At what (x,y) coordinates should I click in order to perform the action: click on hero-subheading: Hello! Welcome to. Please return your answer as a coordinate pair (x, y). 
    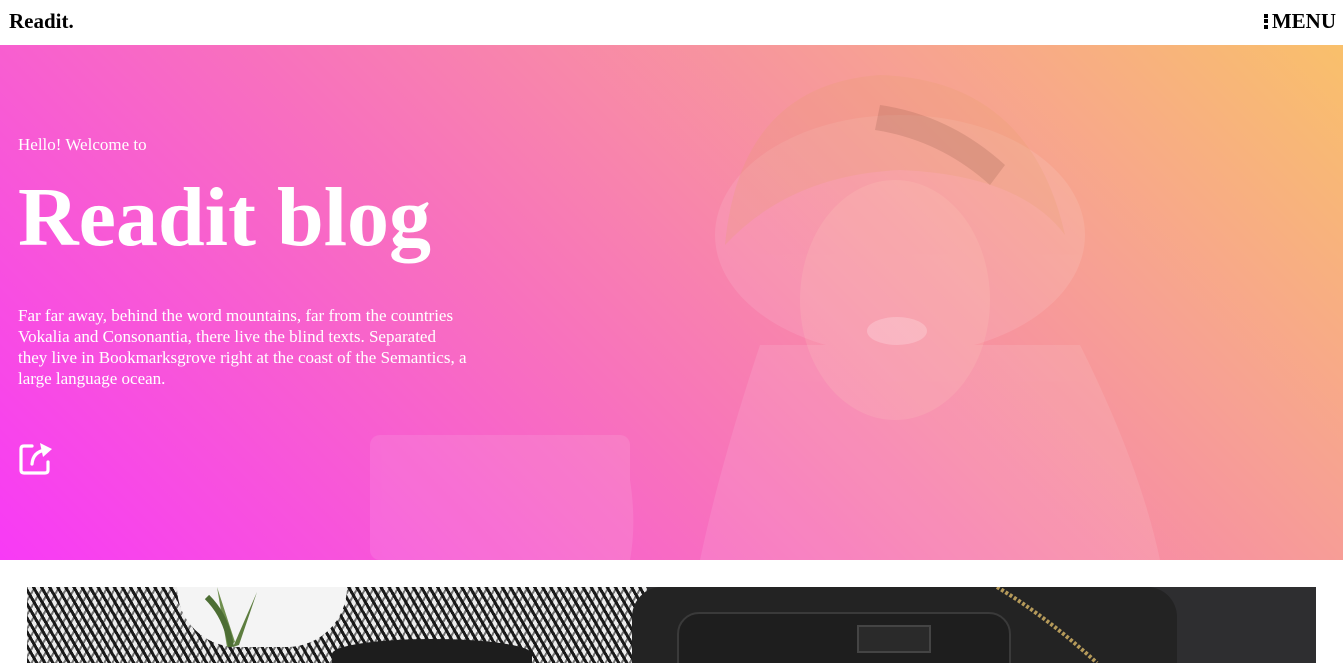
    Looking at the image, I should click on (82, 144).